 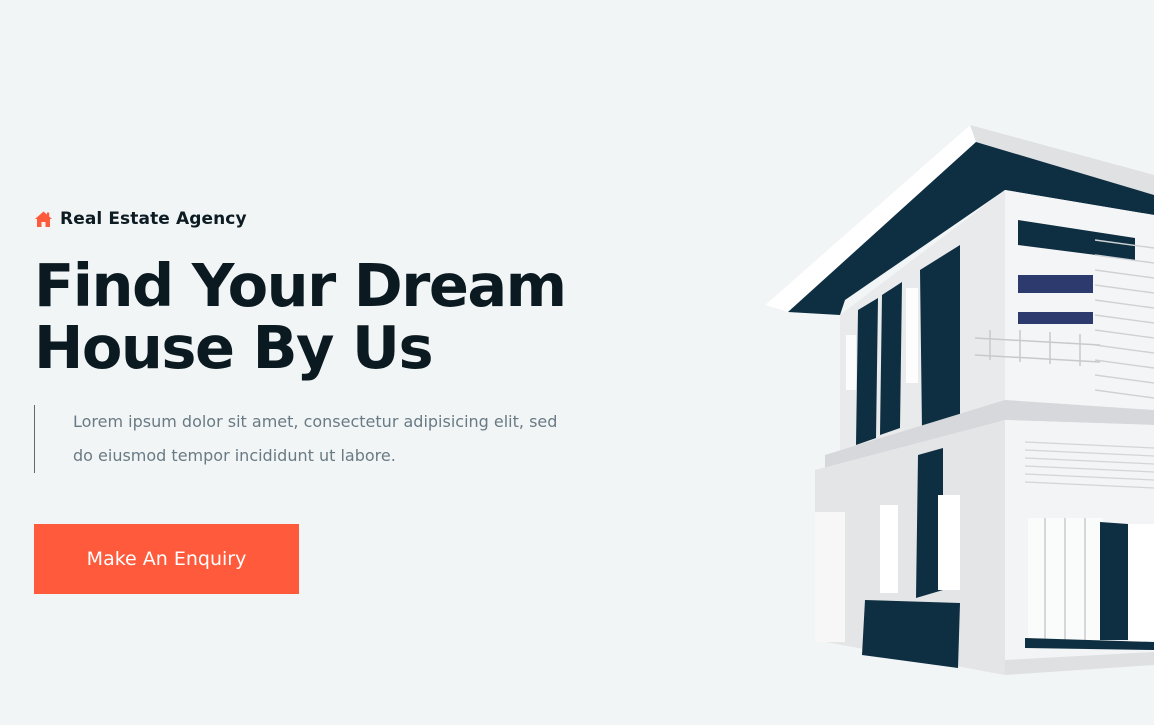 I want to click on make-enquiry-button: Make An Enquiry, so click(x=166, y=559).